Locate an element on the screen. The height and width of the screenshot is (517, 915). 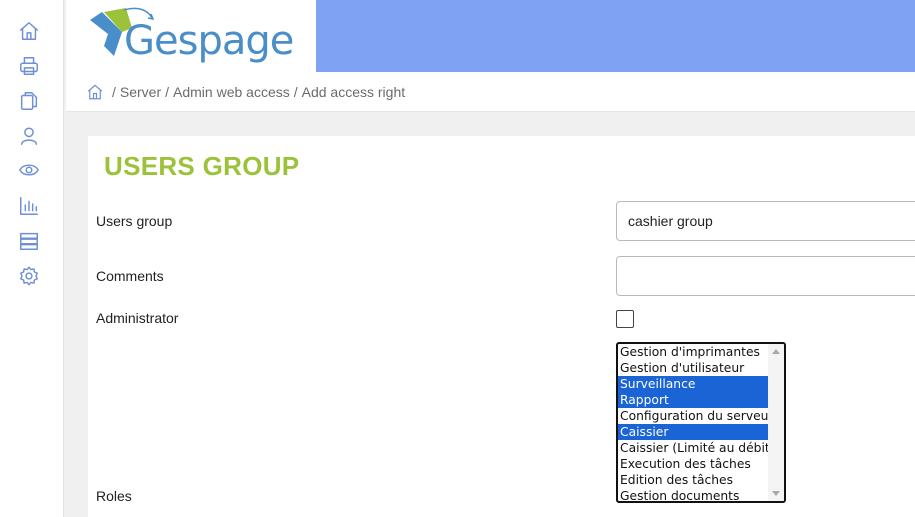
breadcrumb-server: Server is located at coordinates (140, 92).